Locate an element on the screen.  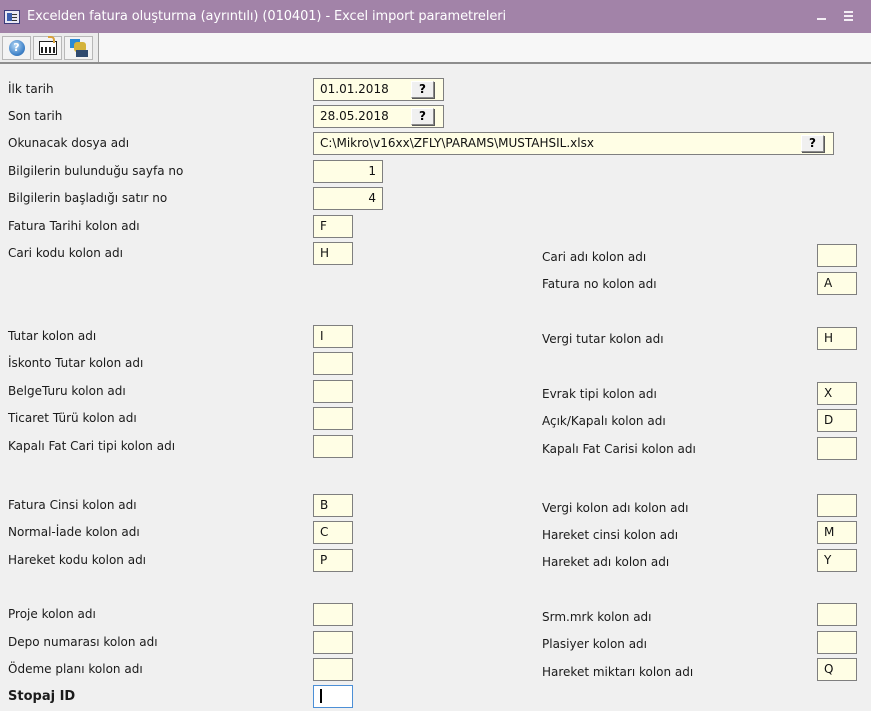
help-button: ? is located at coordinates (16, 47).